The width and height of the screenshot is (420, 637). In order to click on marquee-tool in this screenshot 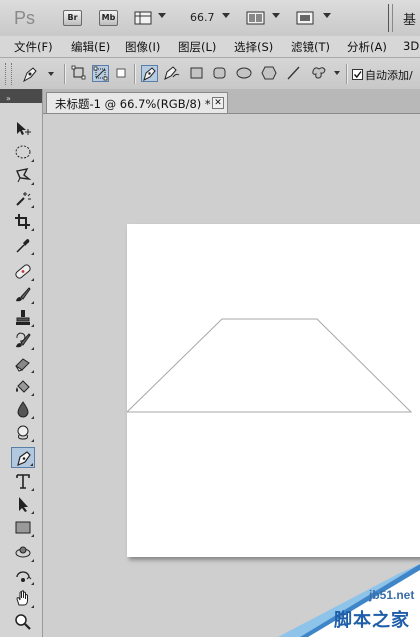, I will do `click(23, 152)`.